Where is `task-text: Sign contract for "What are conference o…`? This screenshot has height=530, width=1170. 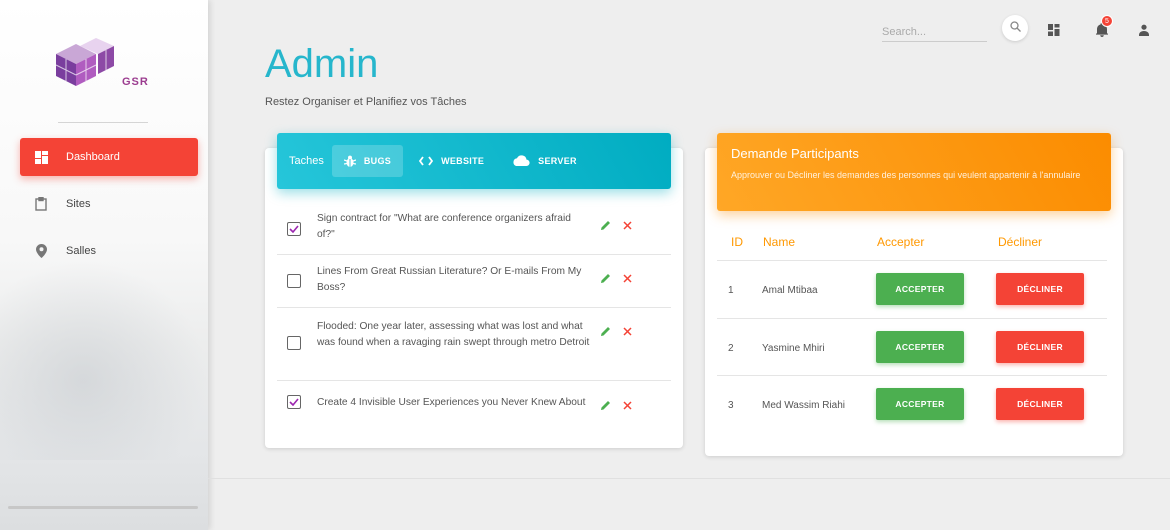 task-text: Sign contract for "What are conference o… is located at coordinates (444, 226).